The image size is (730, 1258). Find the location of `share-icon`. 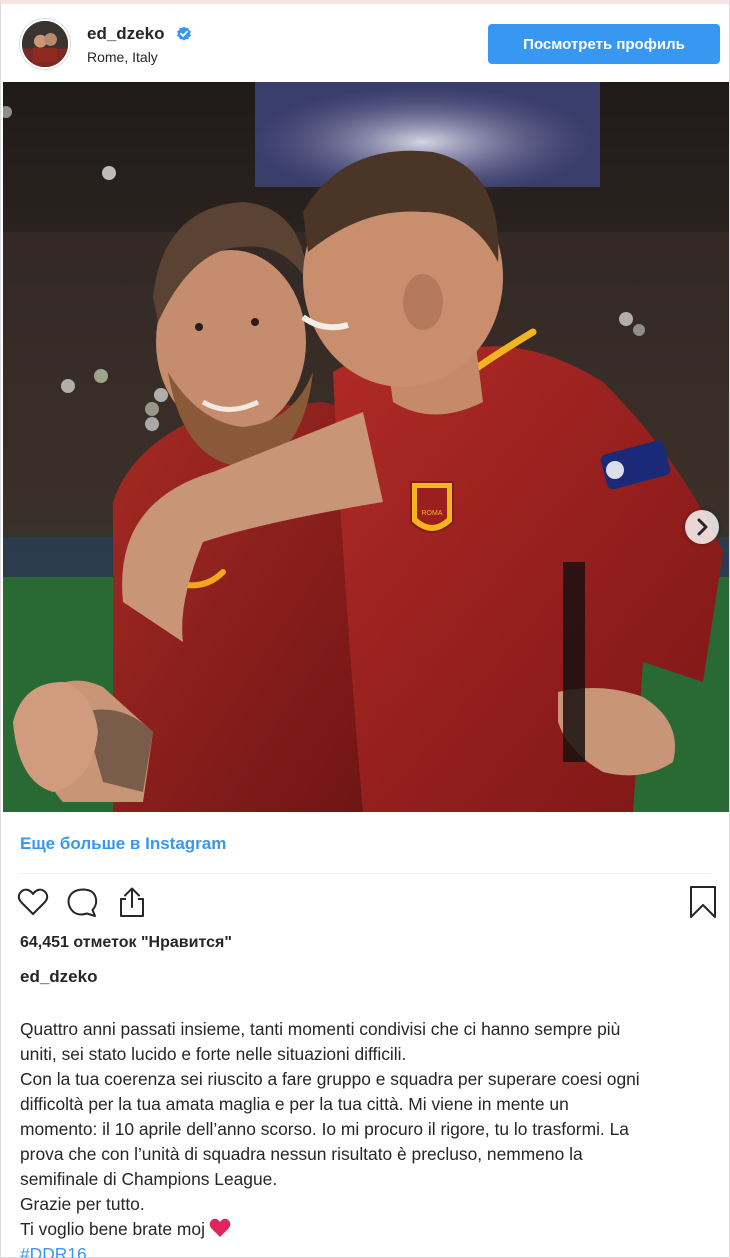

share-icon is located at coordinates (132, 902).